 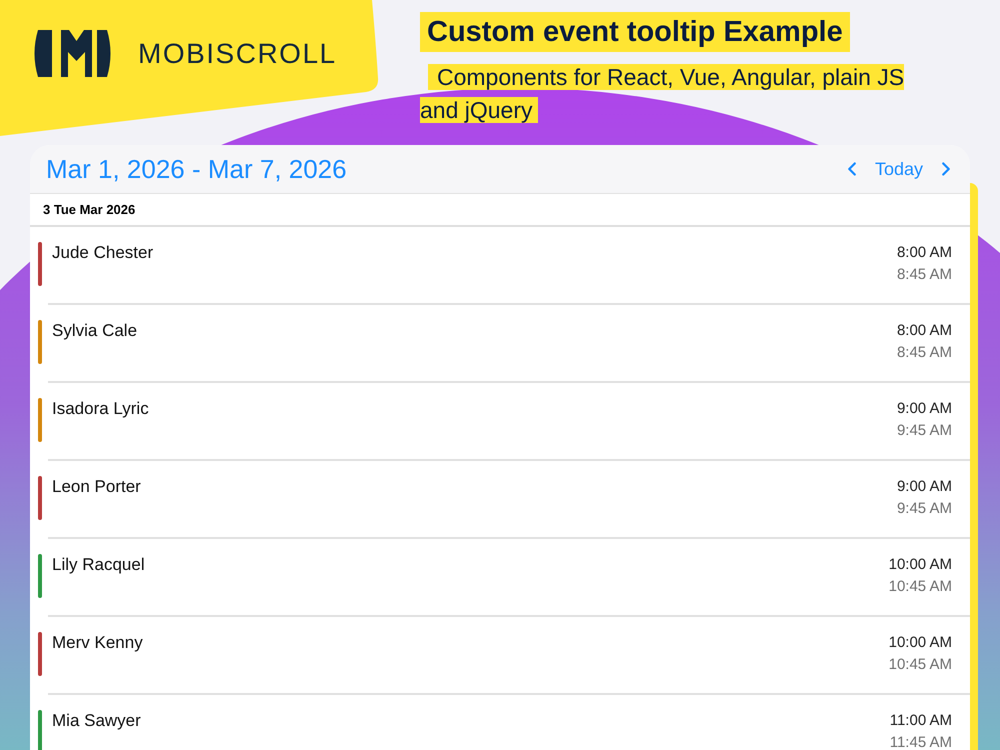 What do you see at coordinates (95, 331) in the screenshot?
I see `event-title: Sylvia Cale` at bounding box center [95, 331].